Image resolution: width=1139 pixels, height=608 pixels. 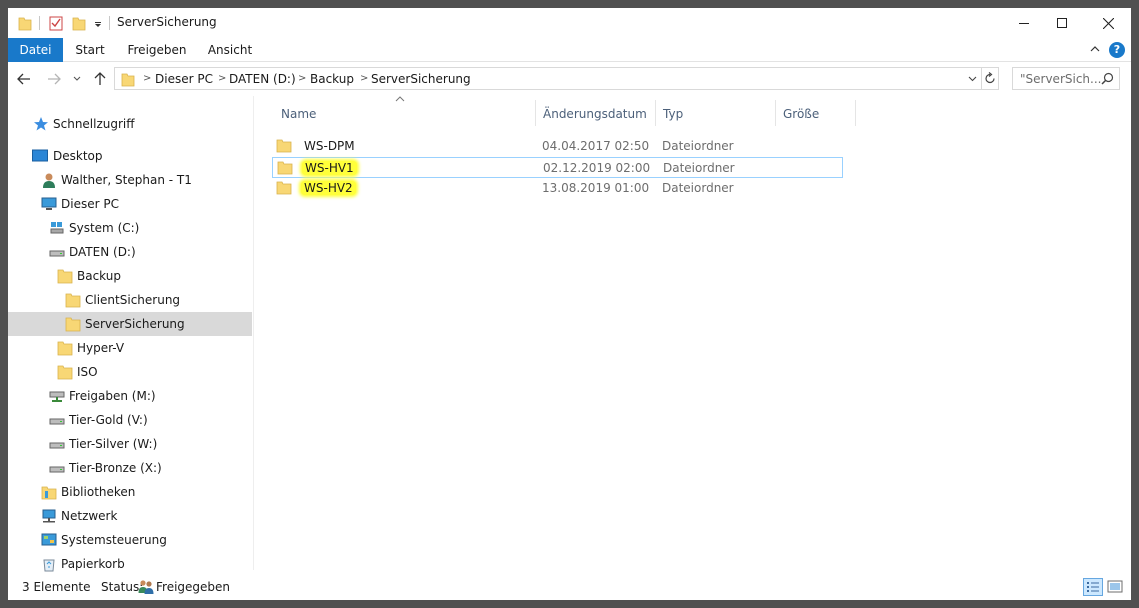 I want to click on item-count: 3 Elemente, so click(x=56, y=587).